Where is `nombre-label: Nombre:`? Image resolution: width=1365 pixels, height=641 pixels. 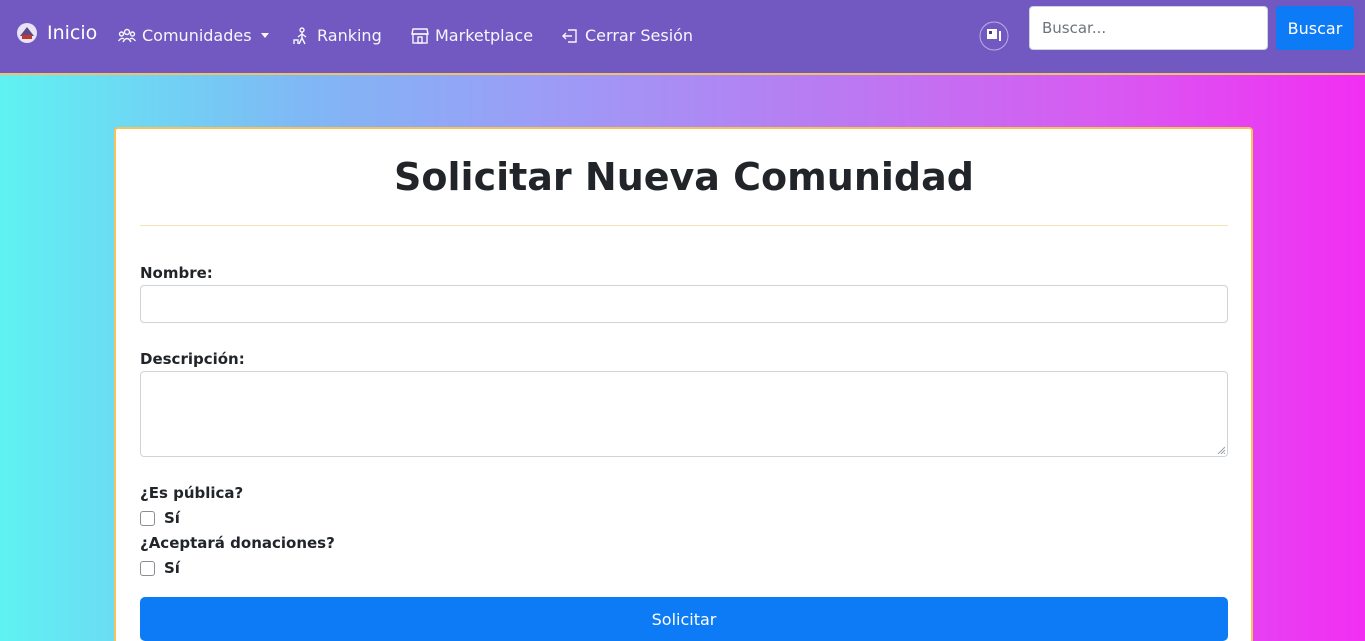
nombre-label: Nombre: is located at coordinates (176, 273).